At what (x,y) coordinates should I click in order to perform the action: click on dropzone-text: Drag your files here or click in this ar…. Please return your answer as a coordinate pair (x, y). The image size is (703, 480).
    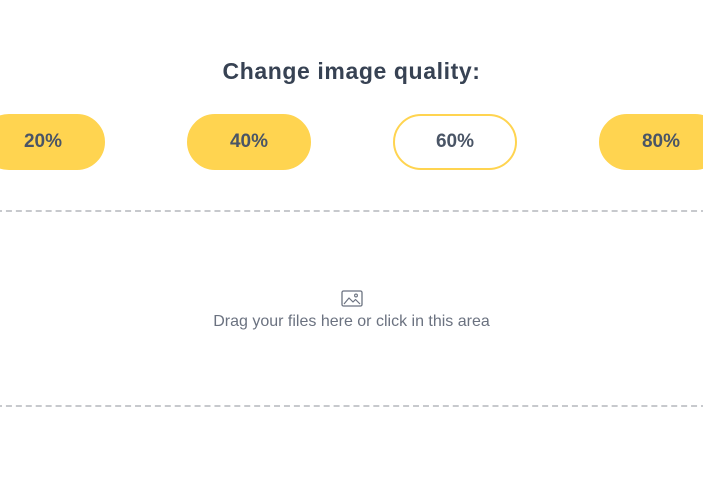
    Looking at the image, I should click on (351, 321).